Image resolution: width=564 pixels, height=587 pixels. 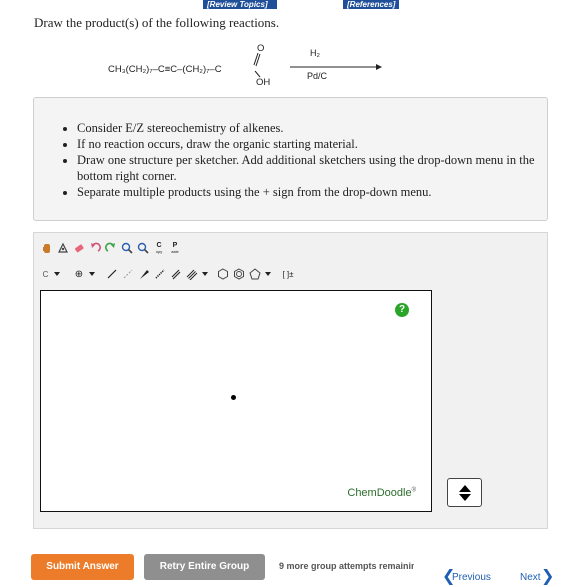 I want to click on toolbar-row-2: C ⊕ [ ]±, so click(x=169, y=274).